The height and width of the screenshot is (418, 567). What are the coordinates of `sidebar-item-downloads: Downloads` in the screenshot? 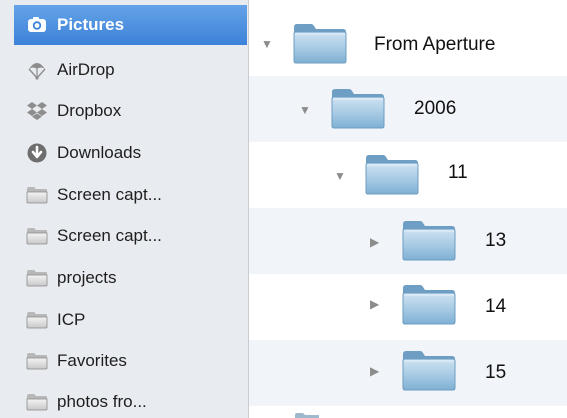 It's located at (136, 153).